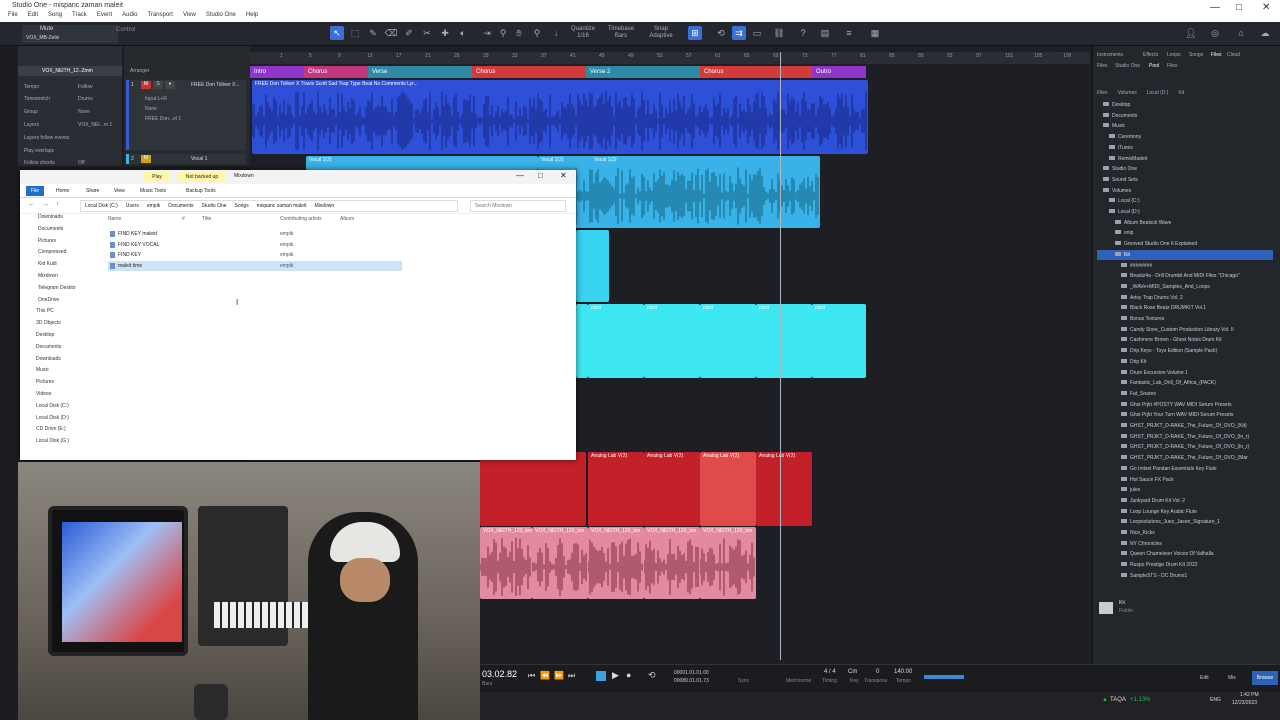  What do you see at coordinates (571, 676) in the screenshot?
I see `forward-end-icon: ⏭` at bounding box center [571, 676].